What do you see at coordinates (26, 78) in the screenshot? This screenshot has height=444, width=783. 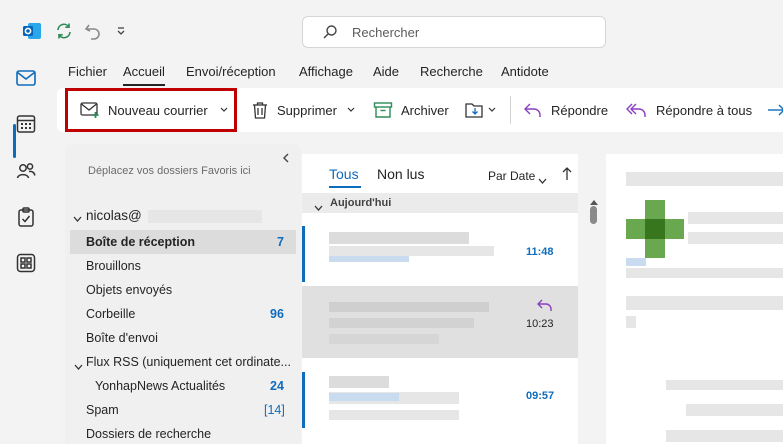 I see `mail-icon` at bounding box center [26, 78].